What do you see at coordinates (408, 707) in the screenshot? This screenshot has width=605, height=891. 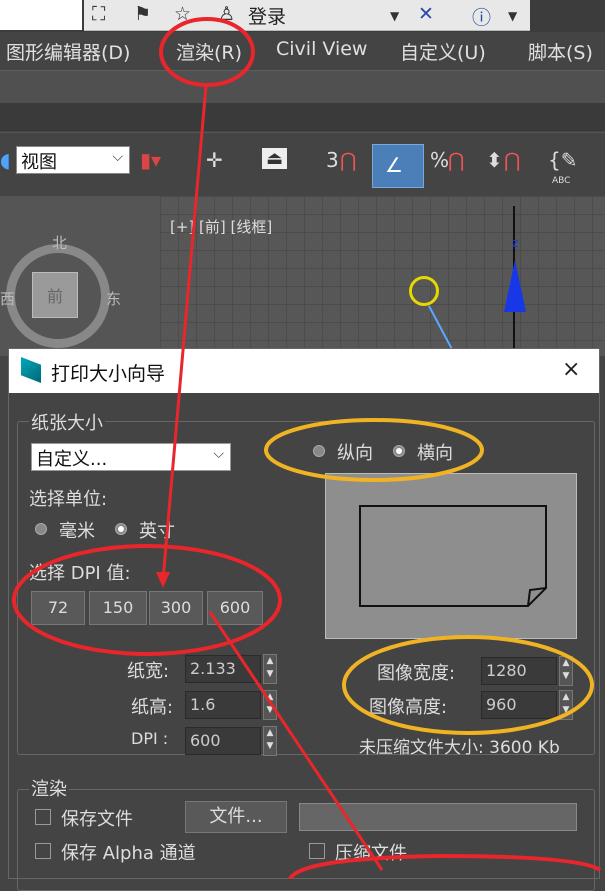 I see `image-height-label: 图像高度:` at bounding box center [408, 707].